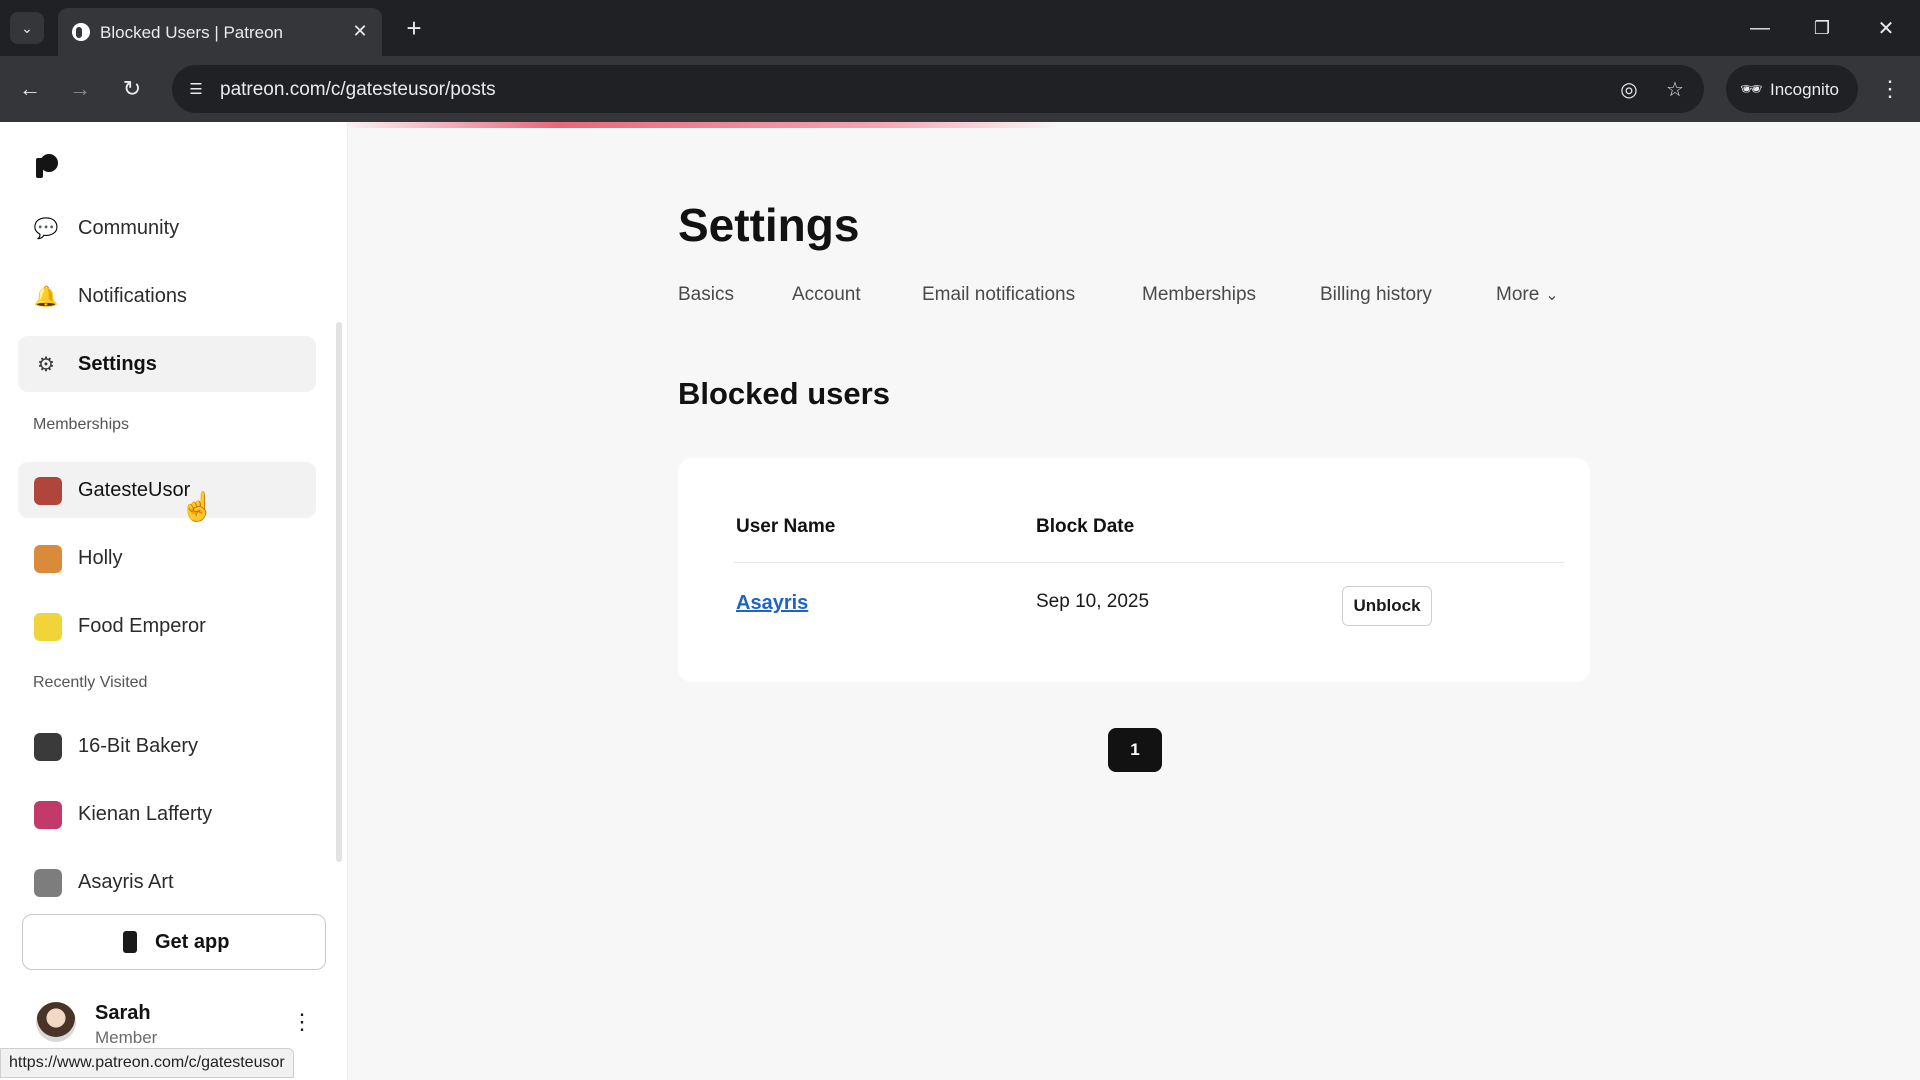  What do you see at coordinates (1149, 562) in the screenshot?
I see `table-divider` at bounding box center [1149, 562].